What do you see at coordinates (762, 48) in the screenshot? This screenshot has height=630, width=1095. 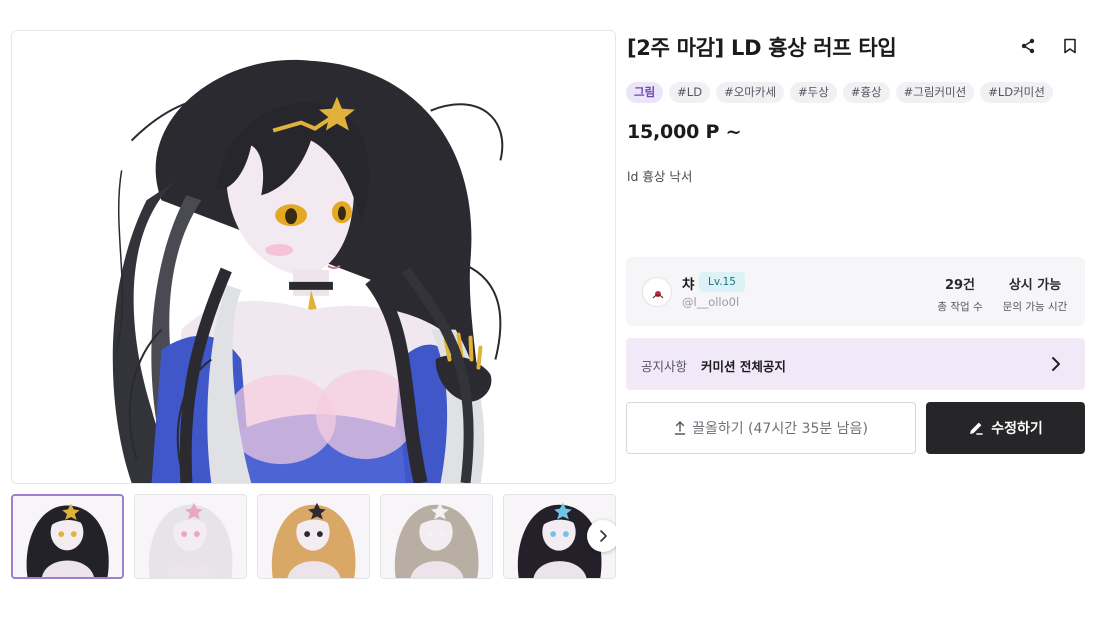 I see `product-title: [2주 마감] LD 흉상 러프 타입` at bounding box center [762, 48].